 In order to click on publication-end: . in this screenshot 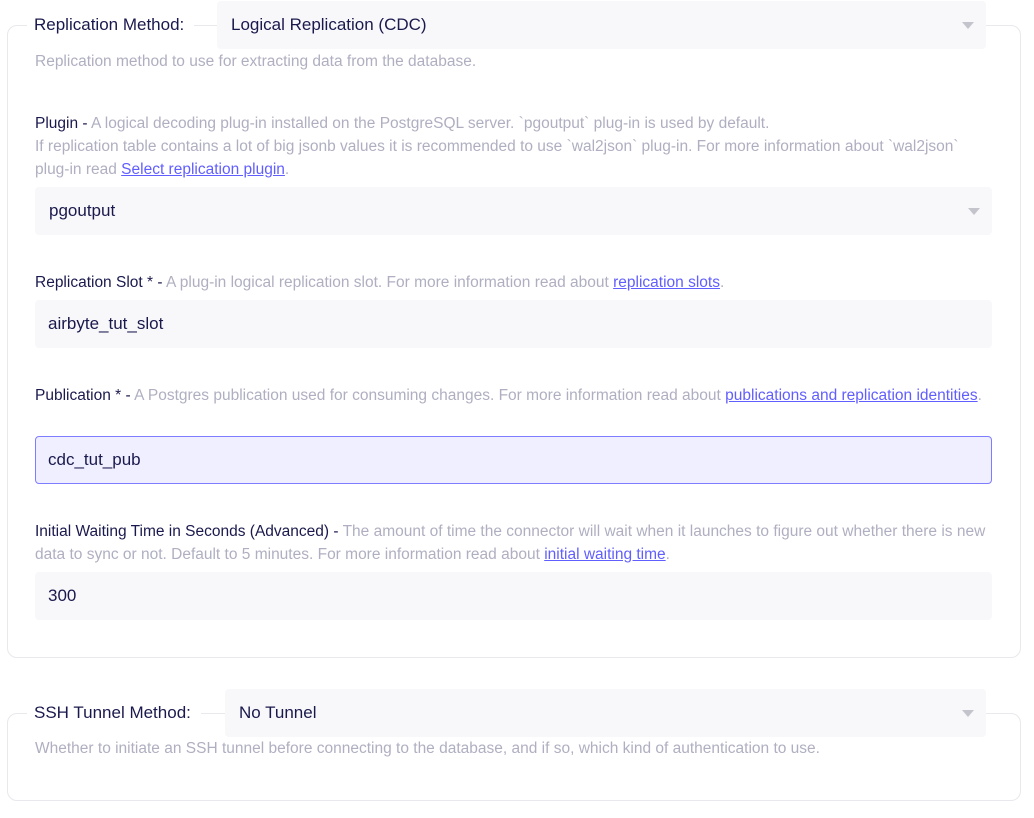, I will do `click(979, 395)`.